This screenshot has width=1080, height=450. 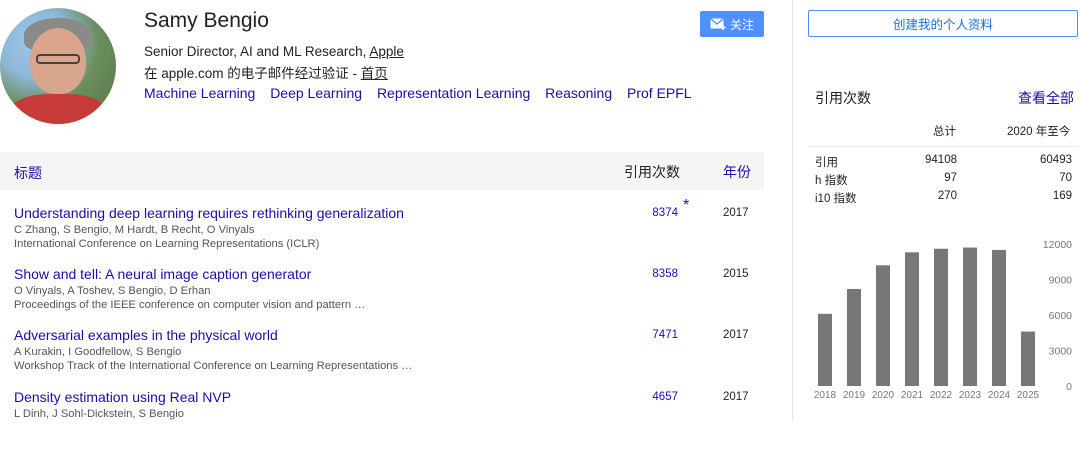 I want to click on create-profile-button: 创建我的个人资料, so click(x=943, y=23).